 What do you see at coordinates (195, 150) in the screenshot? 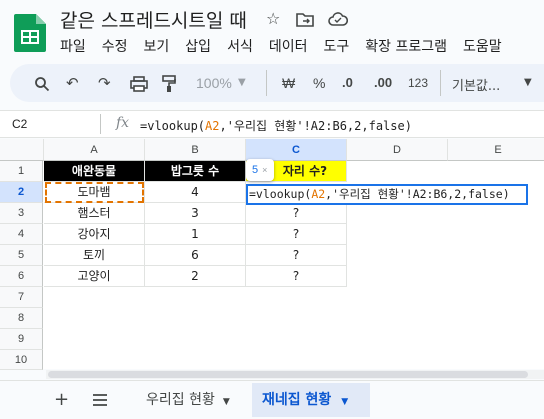
I see `column-header-b: B` at bounding box center [195, 150].